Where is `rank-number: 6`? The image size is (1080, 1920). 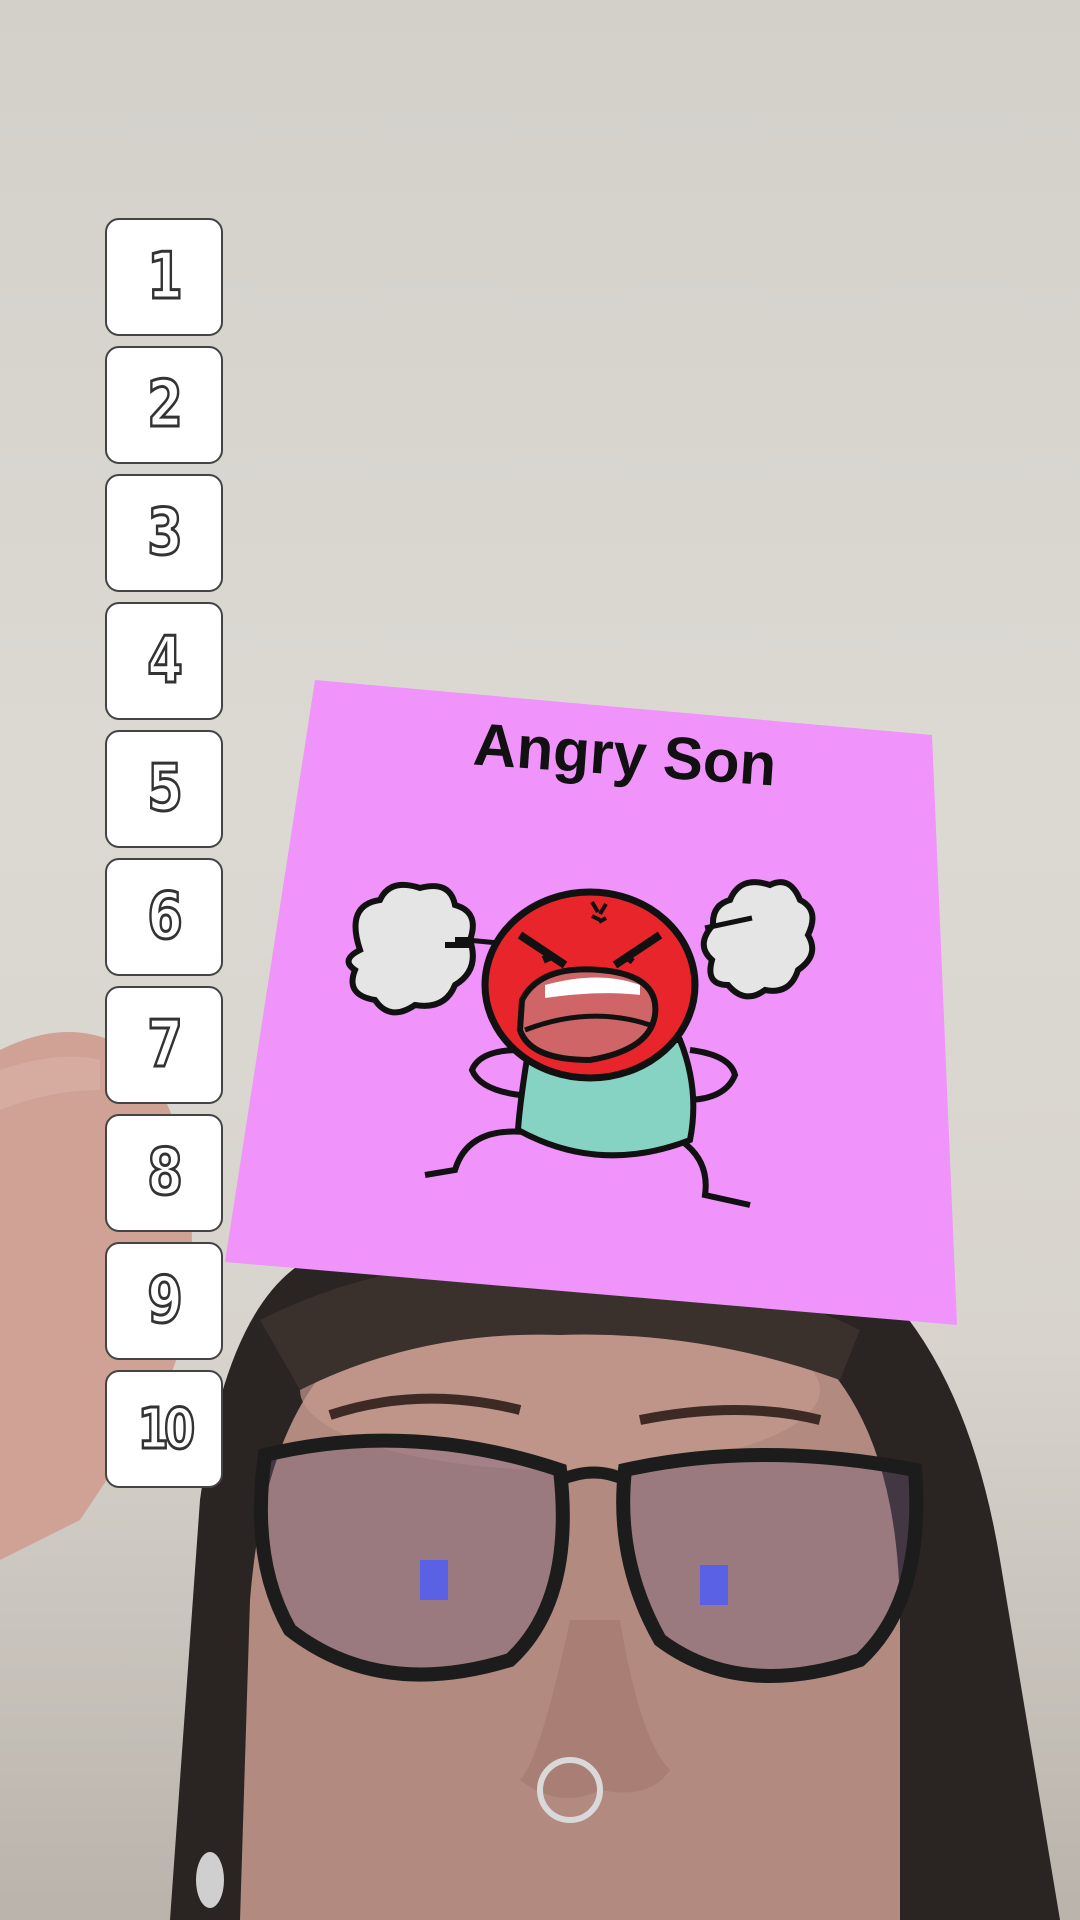
rank-number: 6 is located at coordinates (165, 917).